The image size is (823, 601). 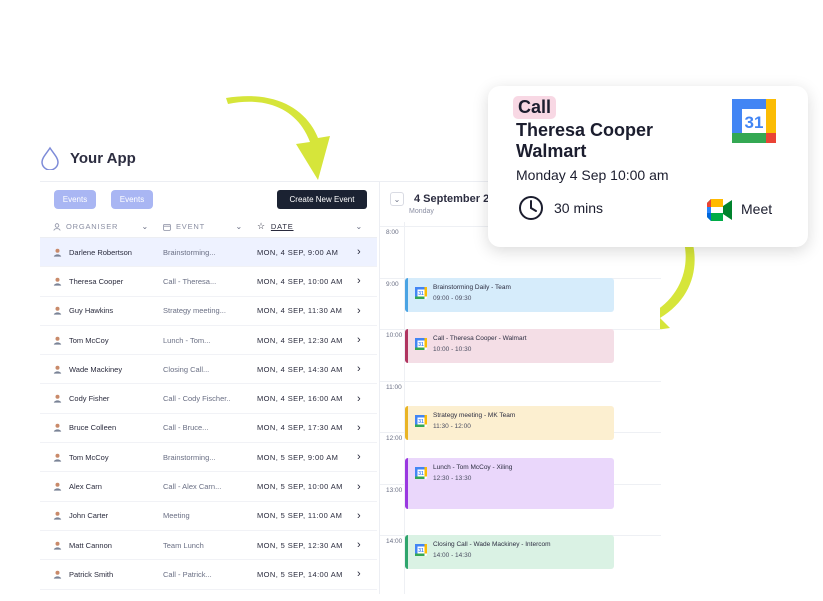 What do you see at coordinates (197, 399) in the screenshot?
I see `event-cell: Call - Cody Fischer..` at bounding box center [197, 399].